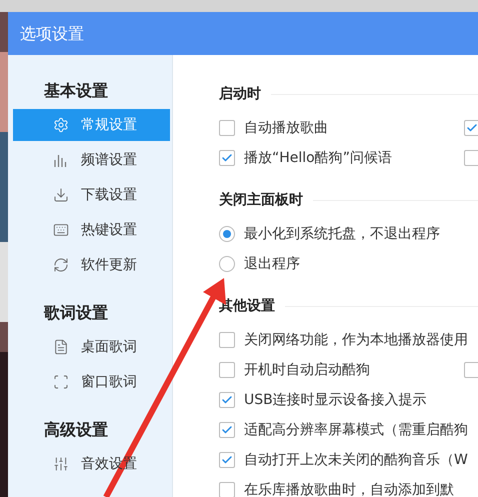  Describe the element at coordinates (61, 382) in the screenshot. I see `frame-icon` at that location.